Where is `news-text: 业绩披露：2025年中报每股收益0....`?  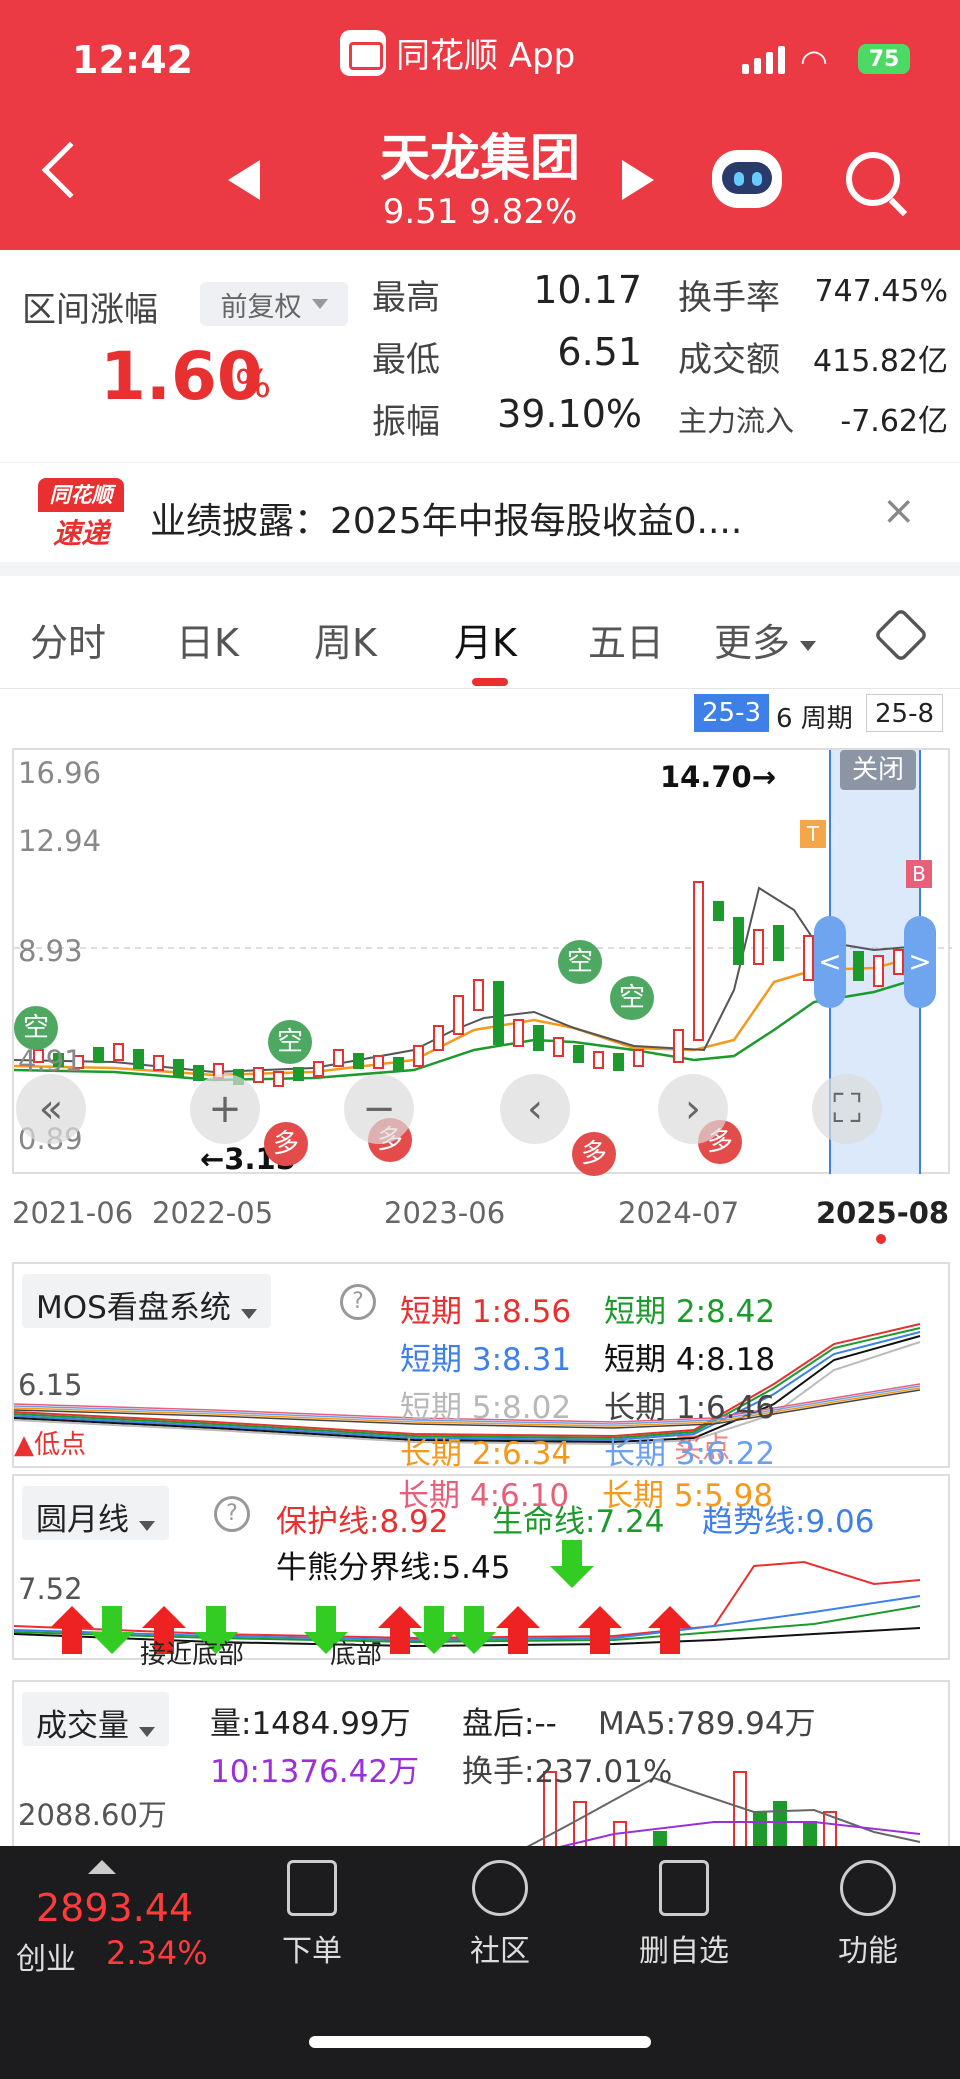 news-text: 业绩披露：2025年中报每股收益0.... is located at coordinates (446, 518).